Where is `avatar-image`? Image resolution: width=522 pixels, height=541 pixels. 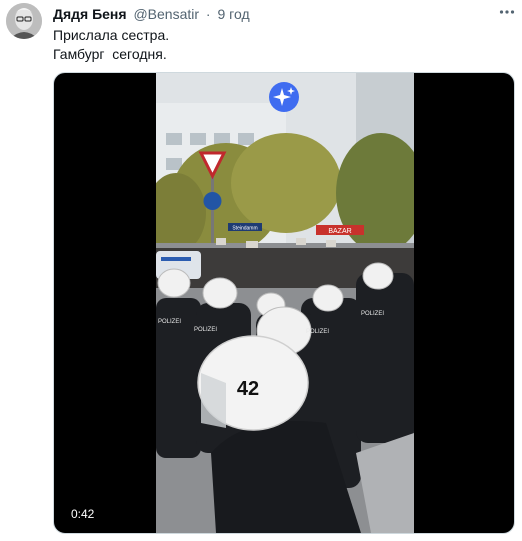 avatar-image is located at coordinates (24, 21).